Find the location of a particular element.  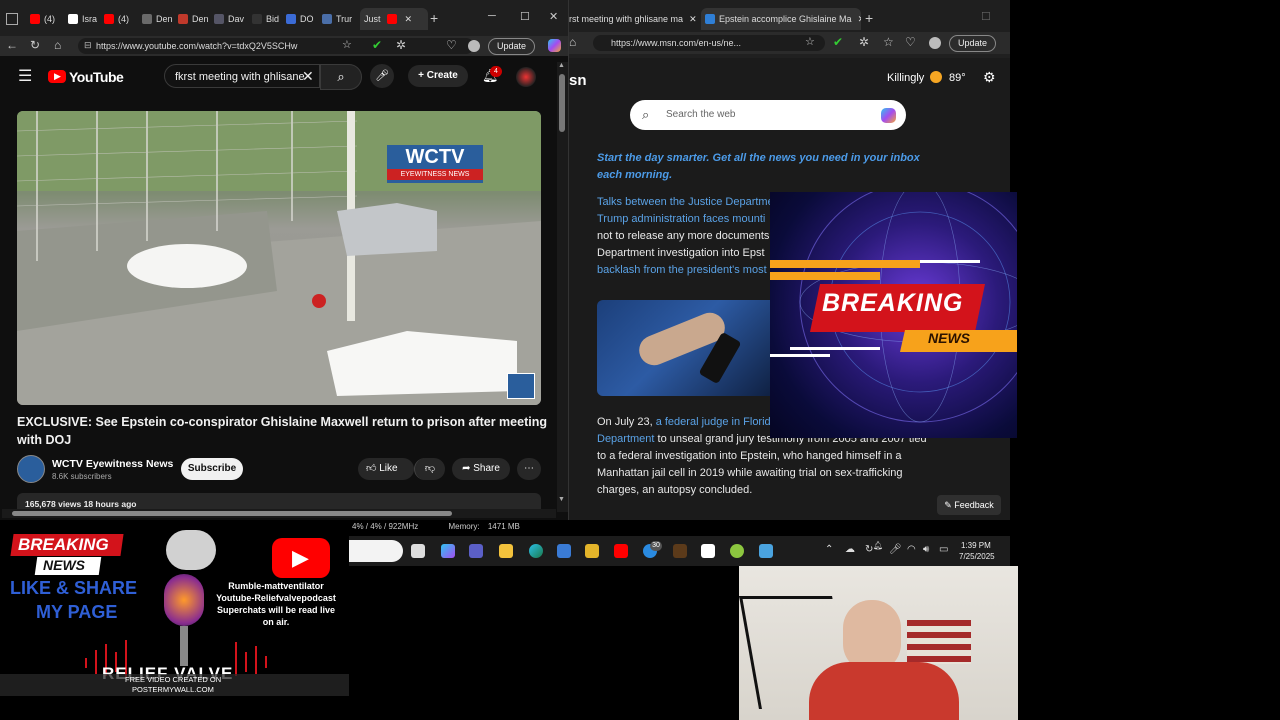

article-link: Department is located at coordinates (625, 439).